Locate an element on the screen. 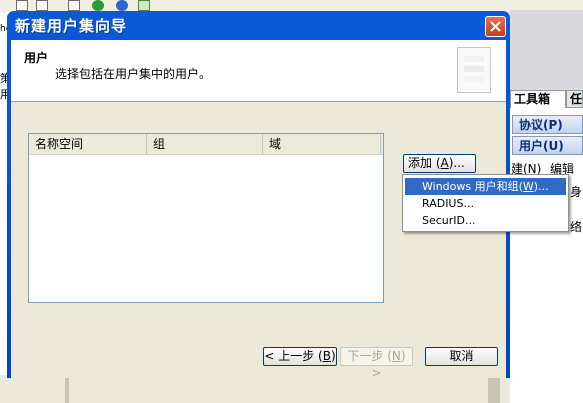 The width and height of the screenshot is (583, 403). edit-icon is located at coordinates (22, 5).